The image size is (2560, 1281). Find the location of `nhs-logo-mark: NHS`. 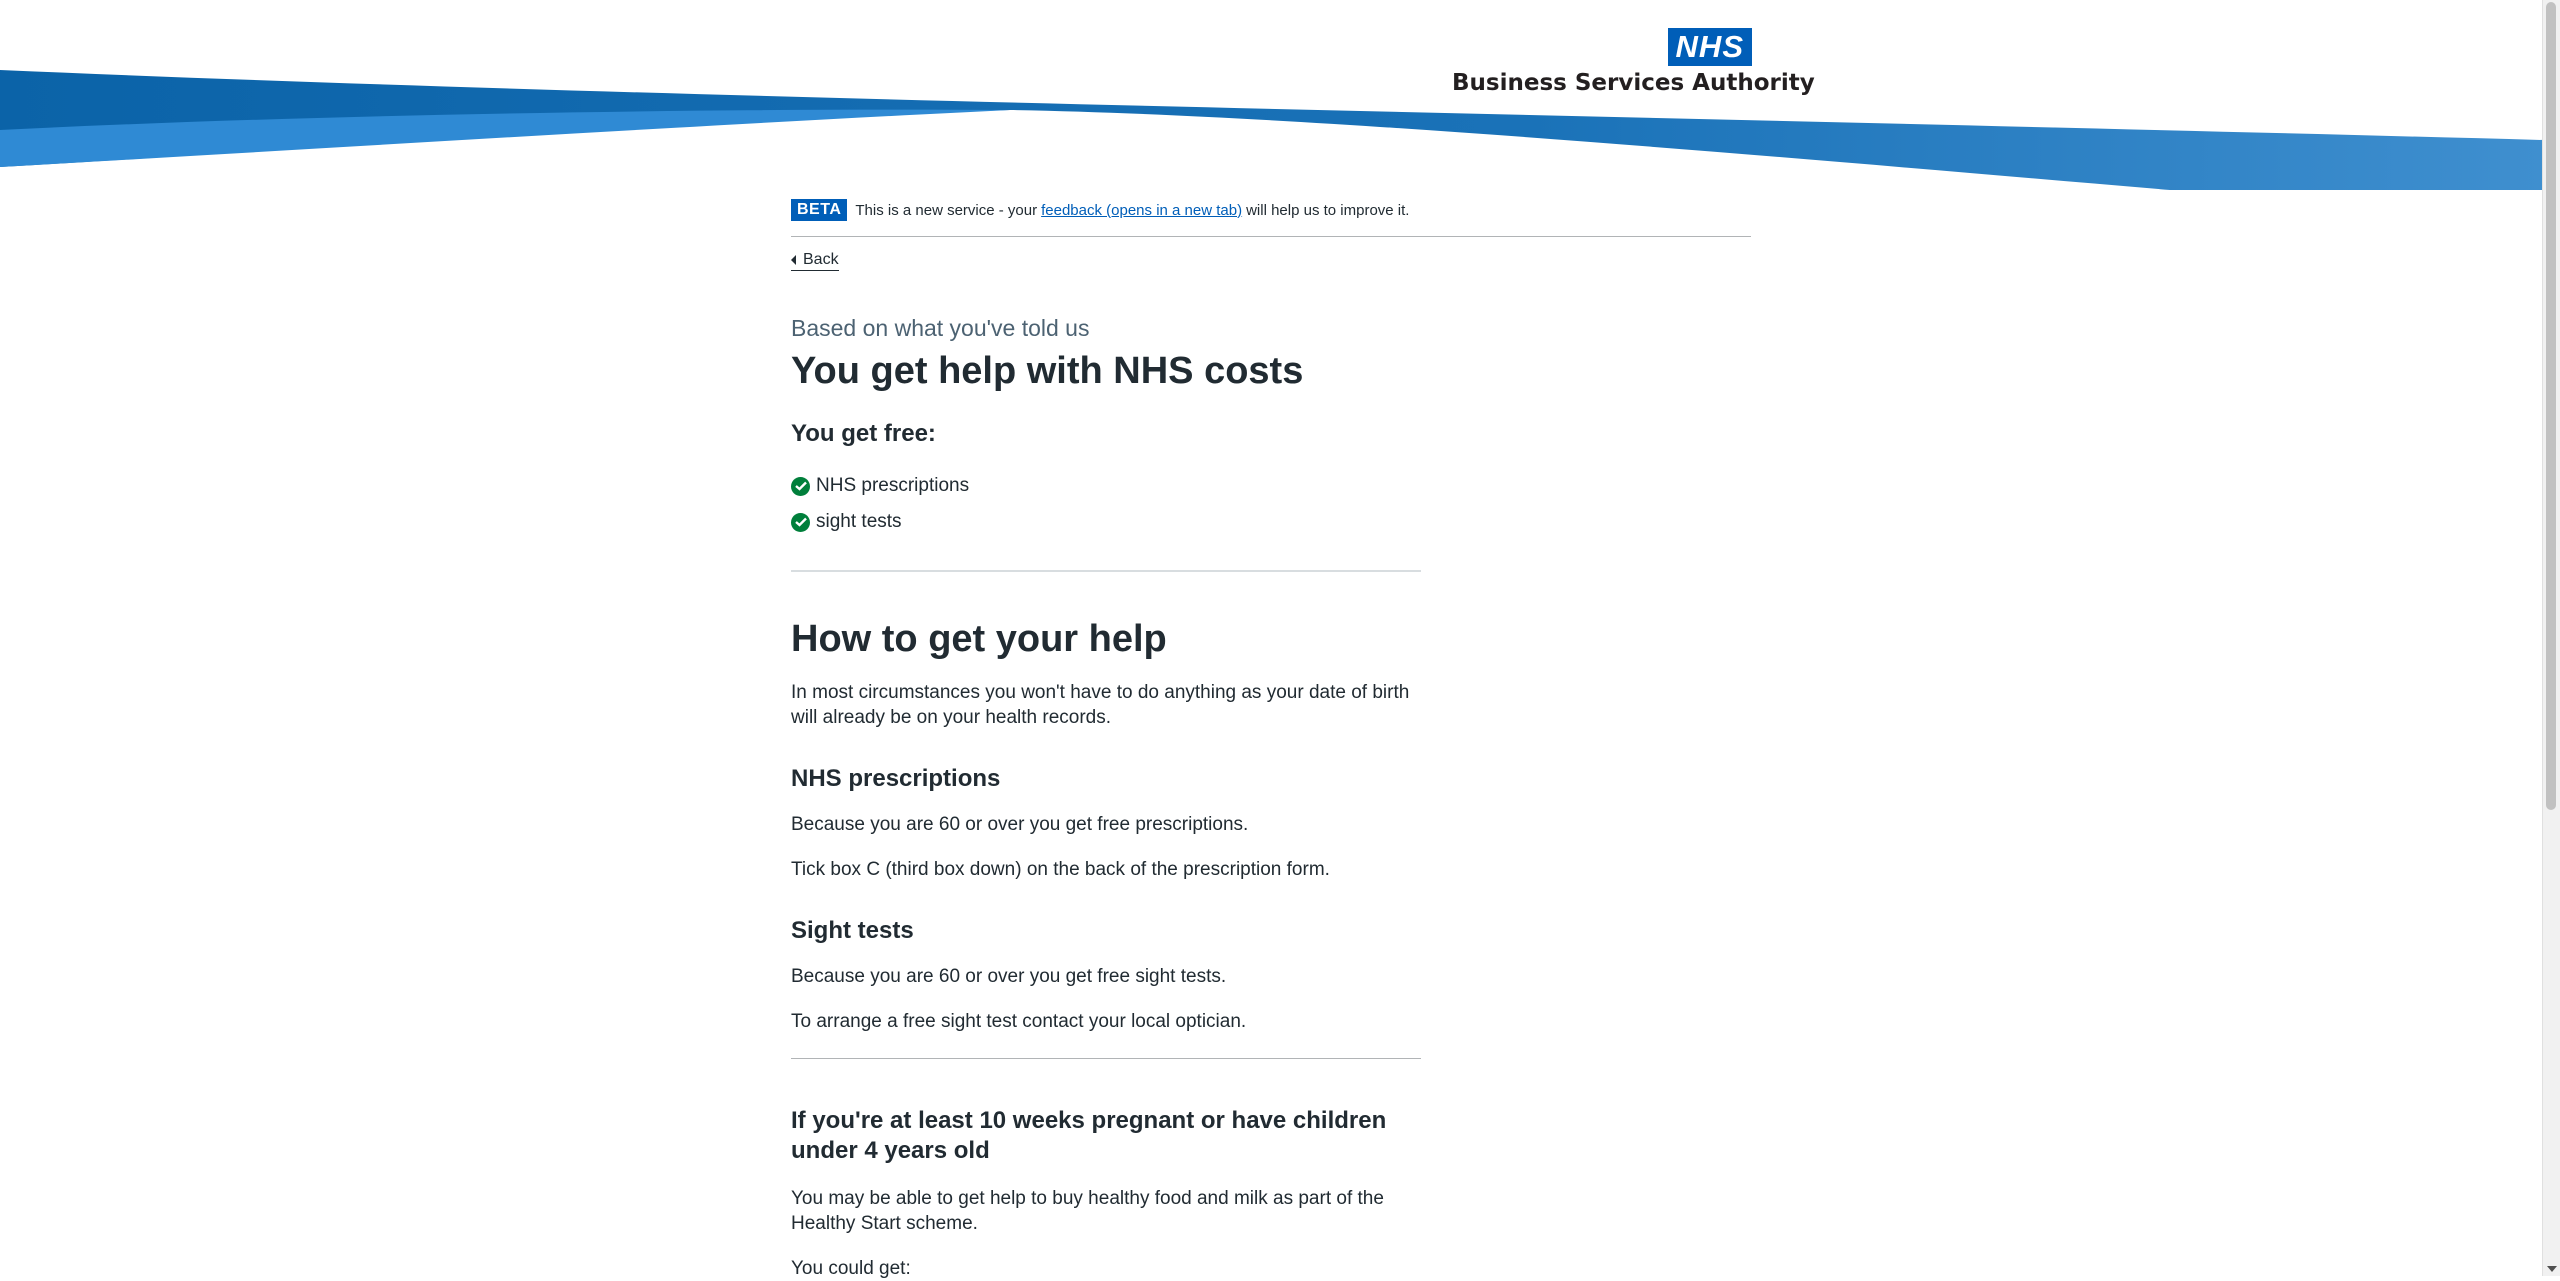

nhs-logo-mark: NHS is located at coordinates (1709, 47).